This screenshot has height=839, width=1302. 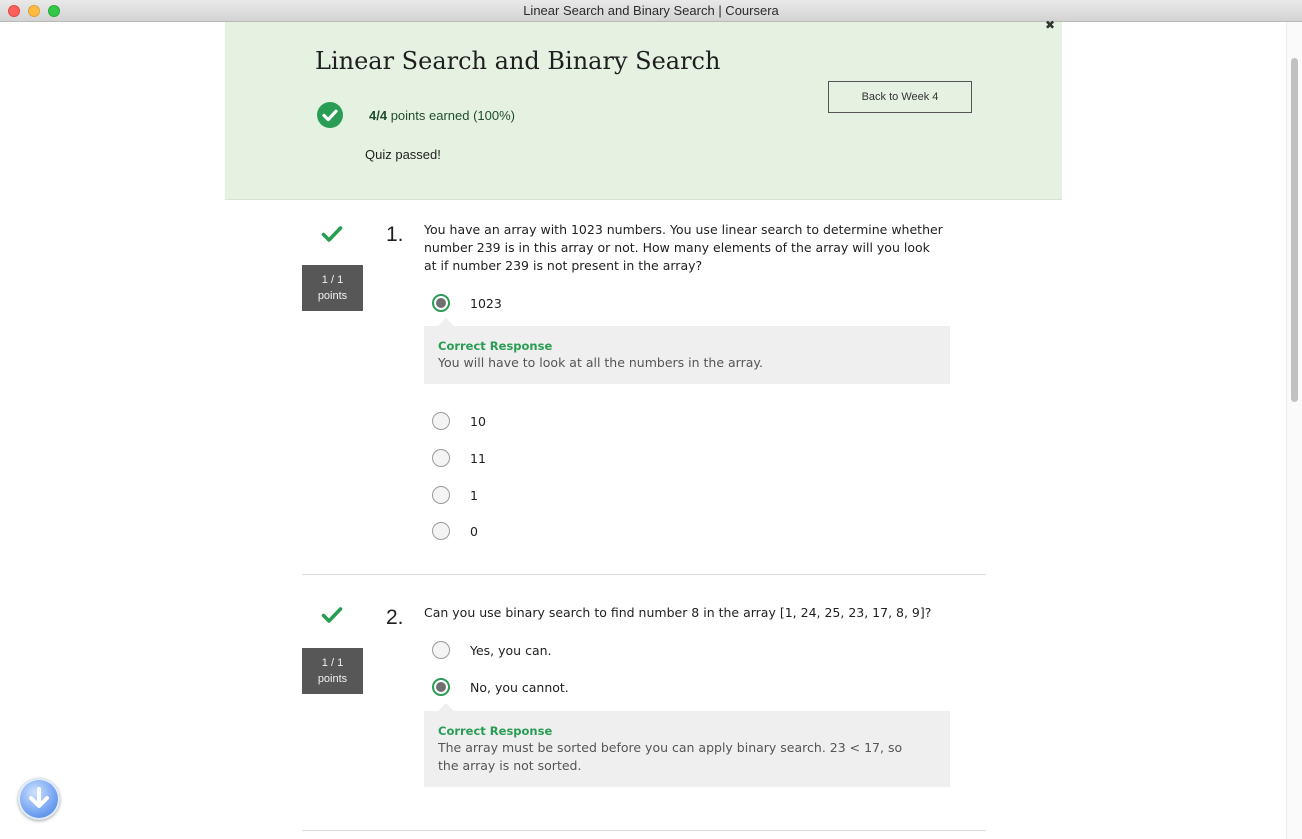 What do you see at coordinates (1294, 230) in the screenshot?
I see `scrollbar-thumb` at bounding box center [1294, 230].